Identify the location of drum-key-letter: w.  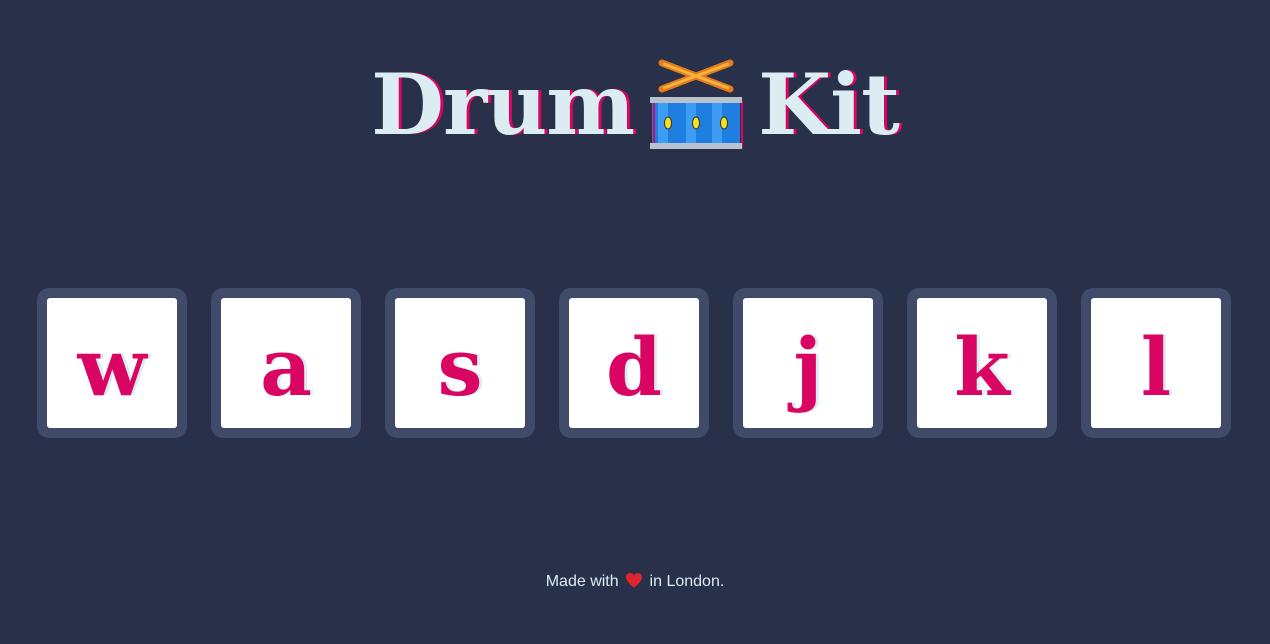
(112, 367).